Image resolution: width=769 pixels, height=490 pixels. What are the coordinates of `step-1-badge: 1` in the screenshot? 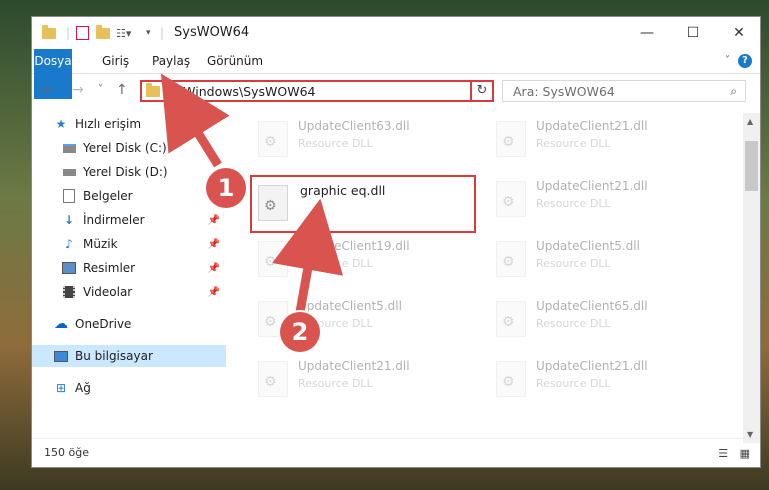 It's located at (226, 188).